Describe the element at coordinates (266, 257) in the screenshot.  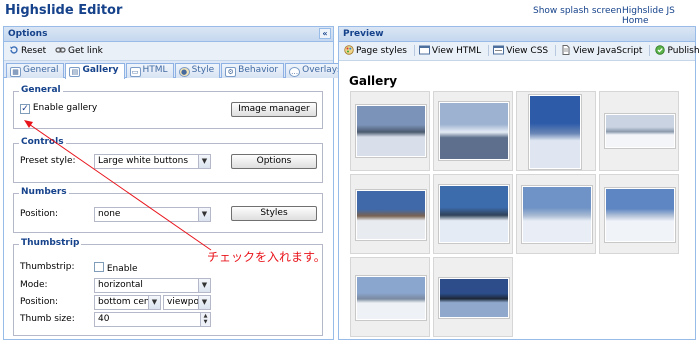
I see `annotation-text: チェックを入れます。` at that location.